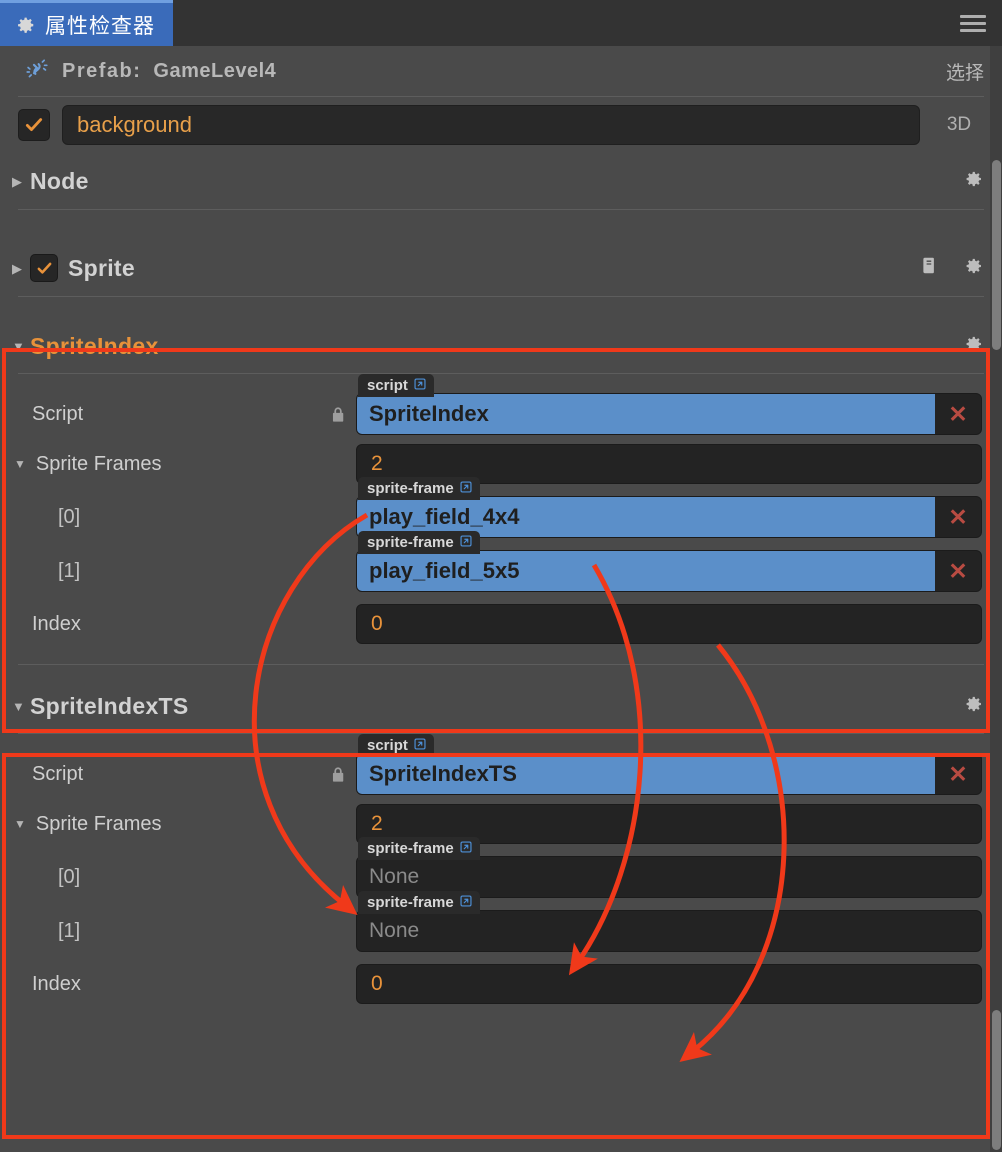 This screenshot has width=1002, height=1152. What do you see at coordinates (501, 870) in the screenshot?
I see `property-row-frame-ts-0: [0] sprite-frame None` at bounding box center [501, 870].